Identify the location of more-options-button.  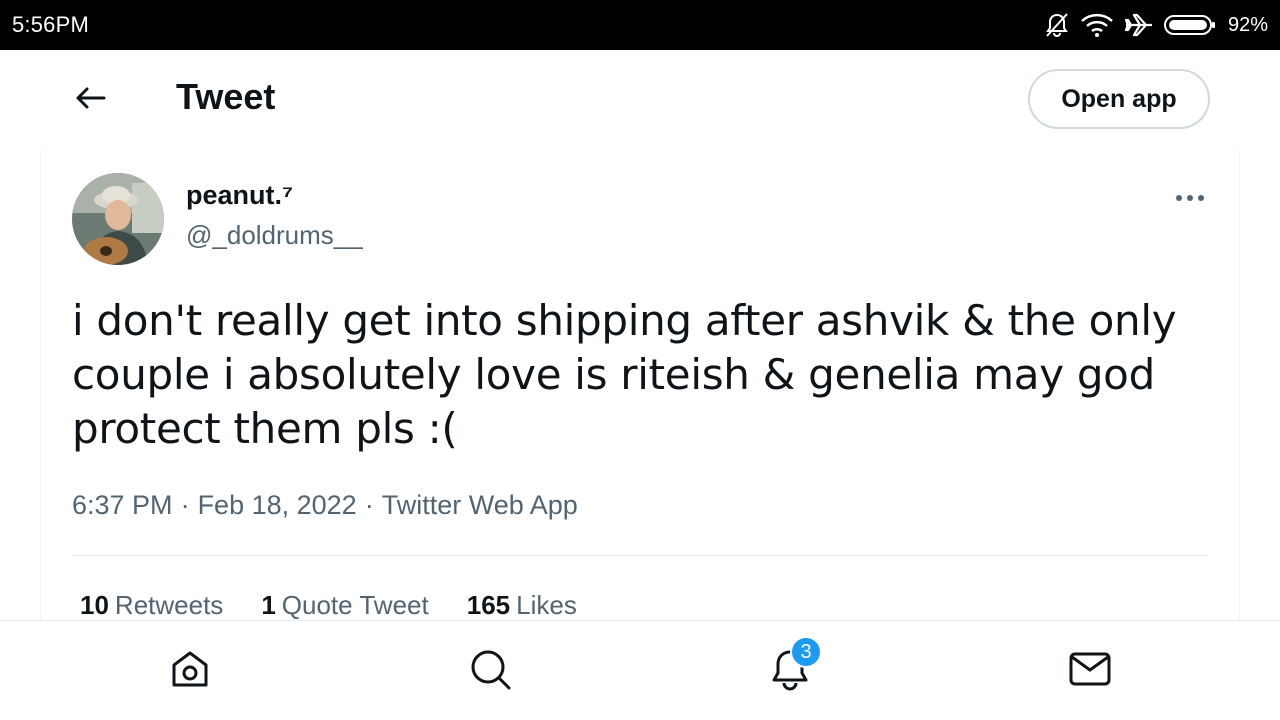
(1190, 198).